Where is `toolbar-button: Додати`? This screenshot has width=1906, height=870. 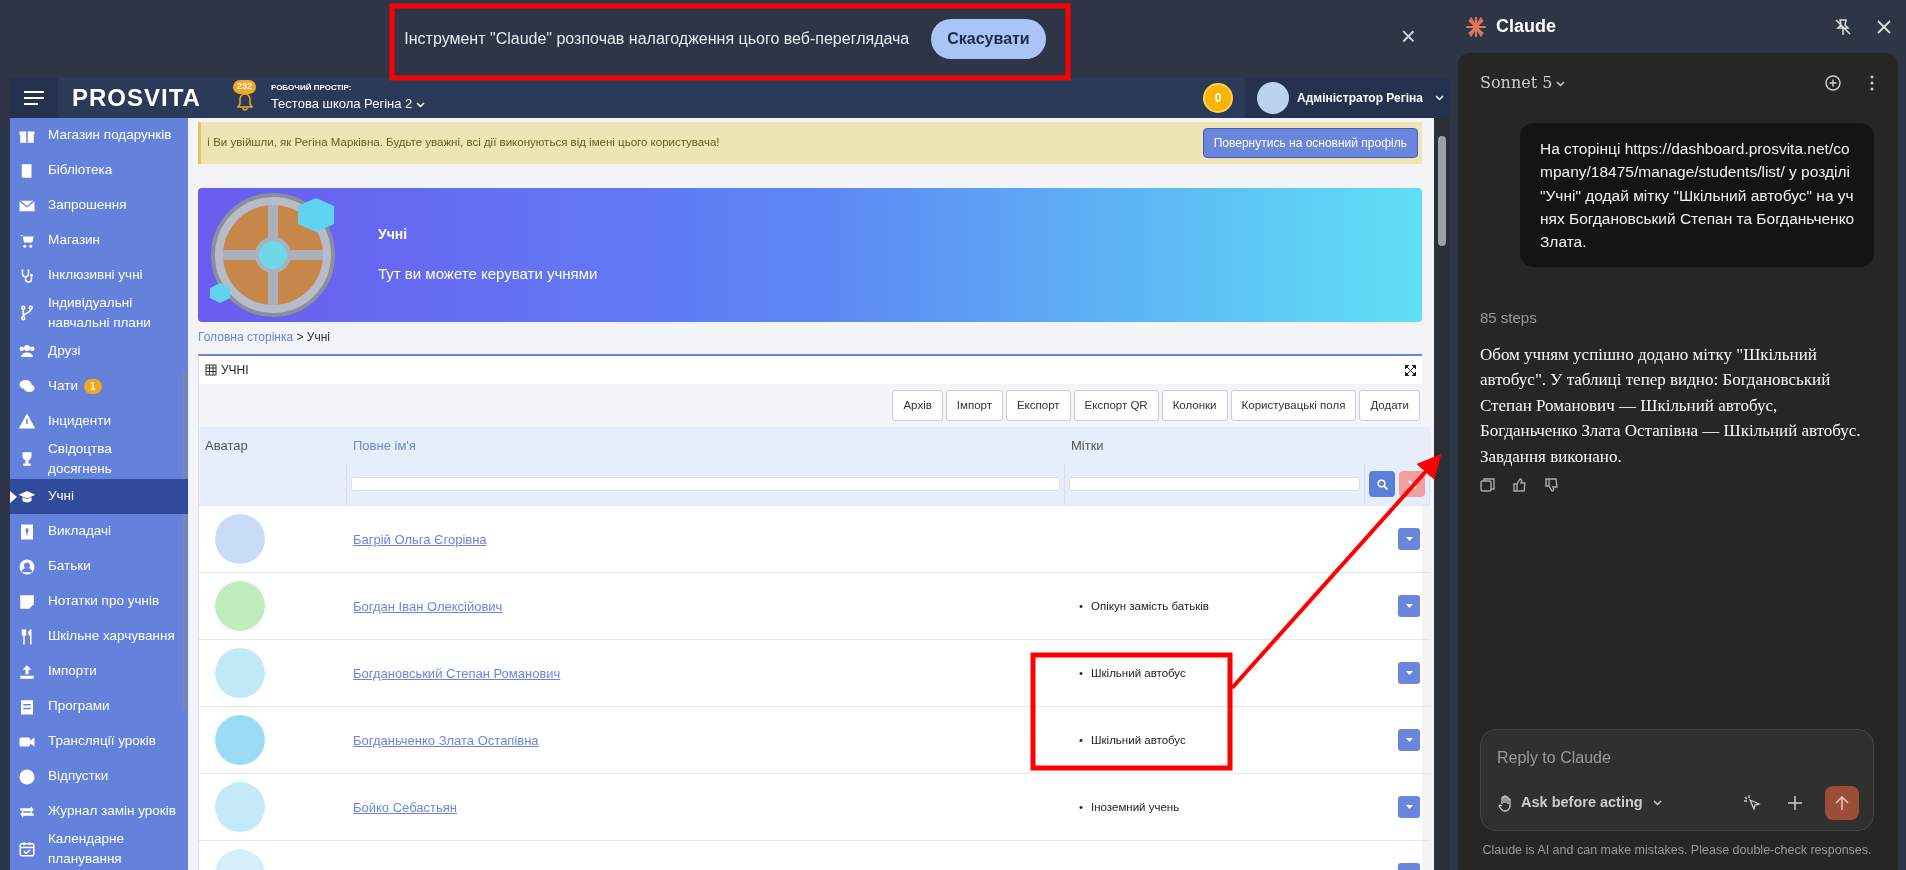 toolbar-button: Додати is located at coordinates (1389, 406).